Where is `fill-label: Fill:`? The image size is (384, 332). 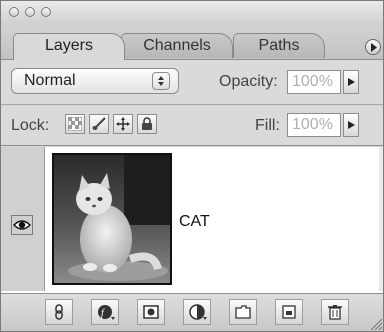
fill-label: Fill: is located at coordinates (267, 125).